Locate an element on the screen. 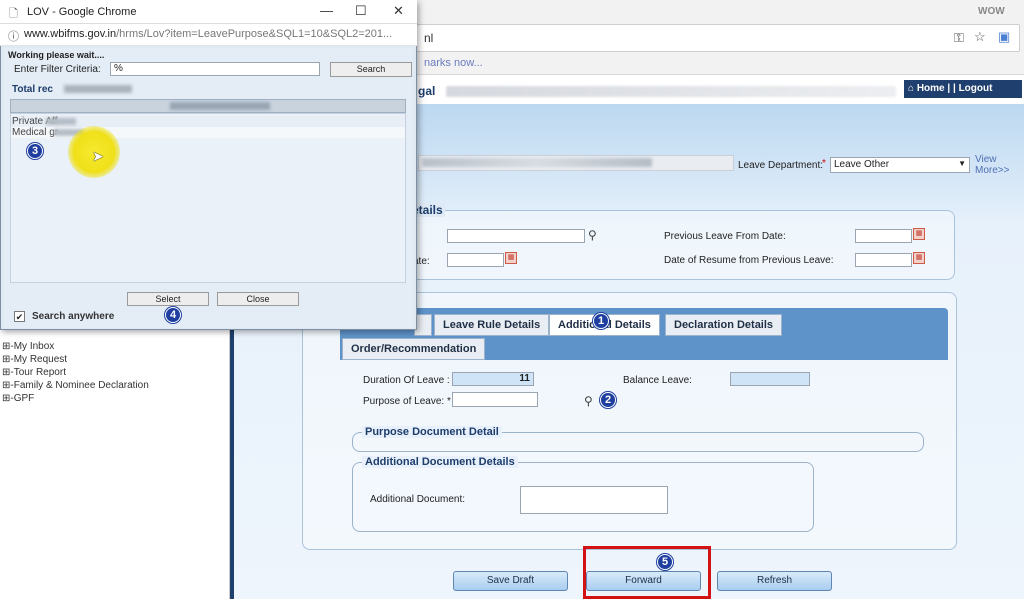 The width and height of the screenshot is (1024, 599). address-text: nl is located at coordinates (429, 38).